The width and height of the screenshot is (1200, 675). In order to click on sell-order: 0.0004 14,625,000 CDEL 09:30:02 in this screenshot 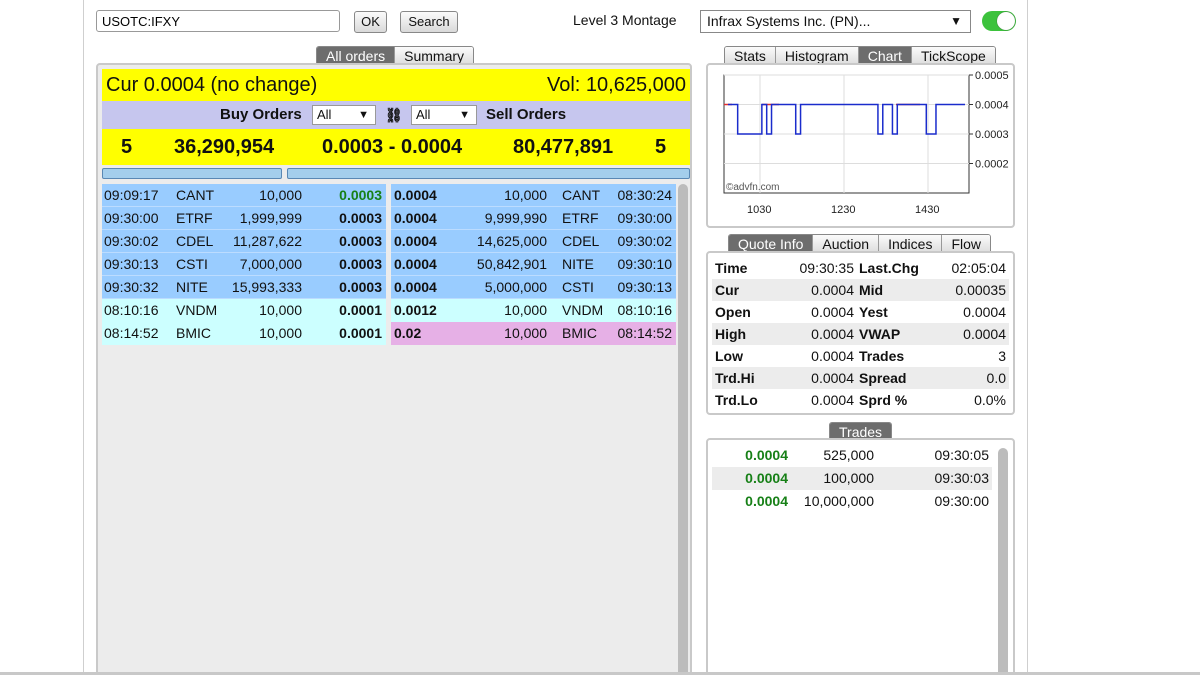, I will do `click(533, 241)`.